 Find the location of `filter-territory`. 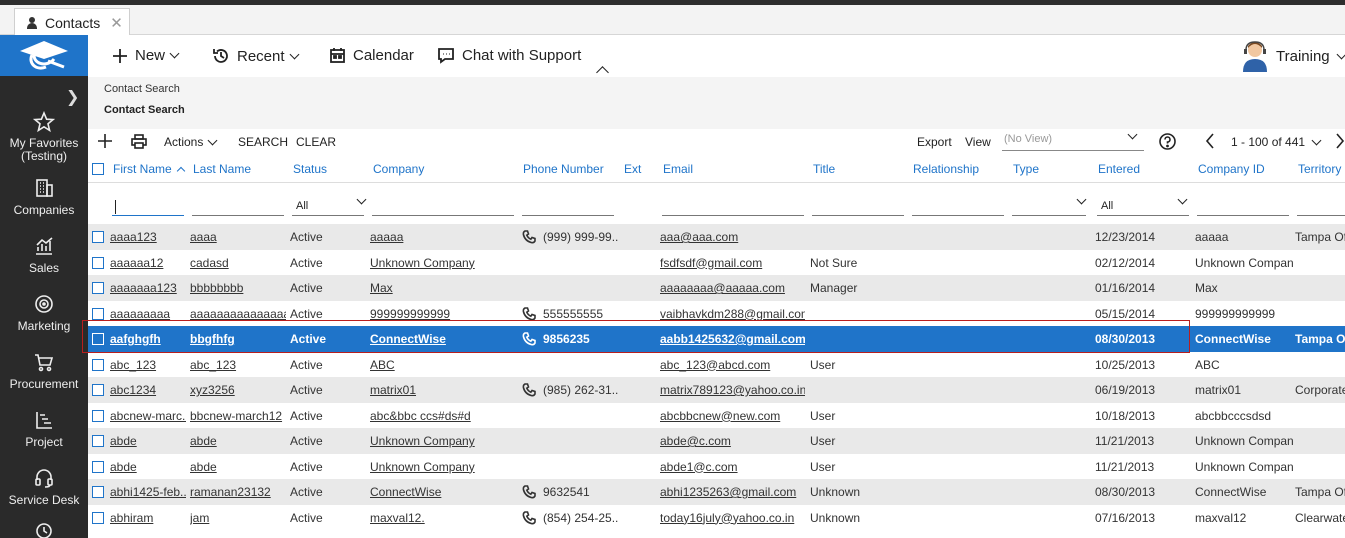

filter-territory is located at coordinates (1321, 215).